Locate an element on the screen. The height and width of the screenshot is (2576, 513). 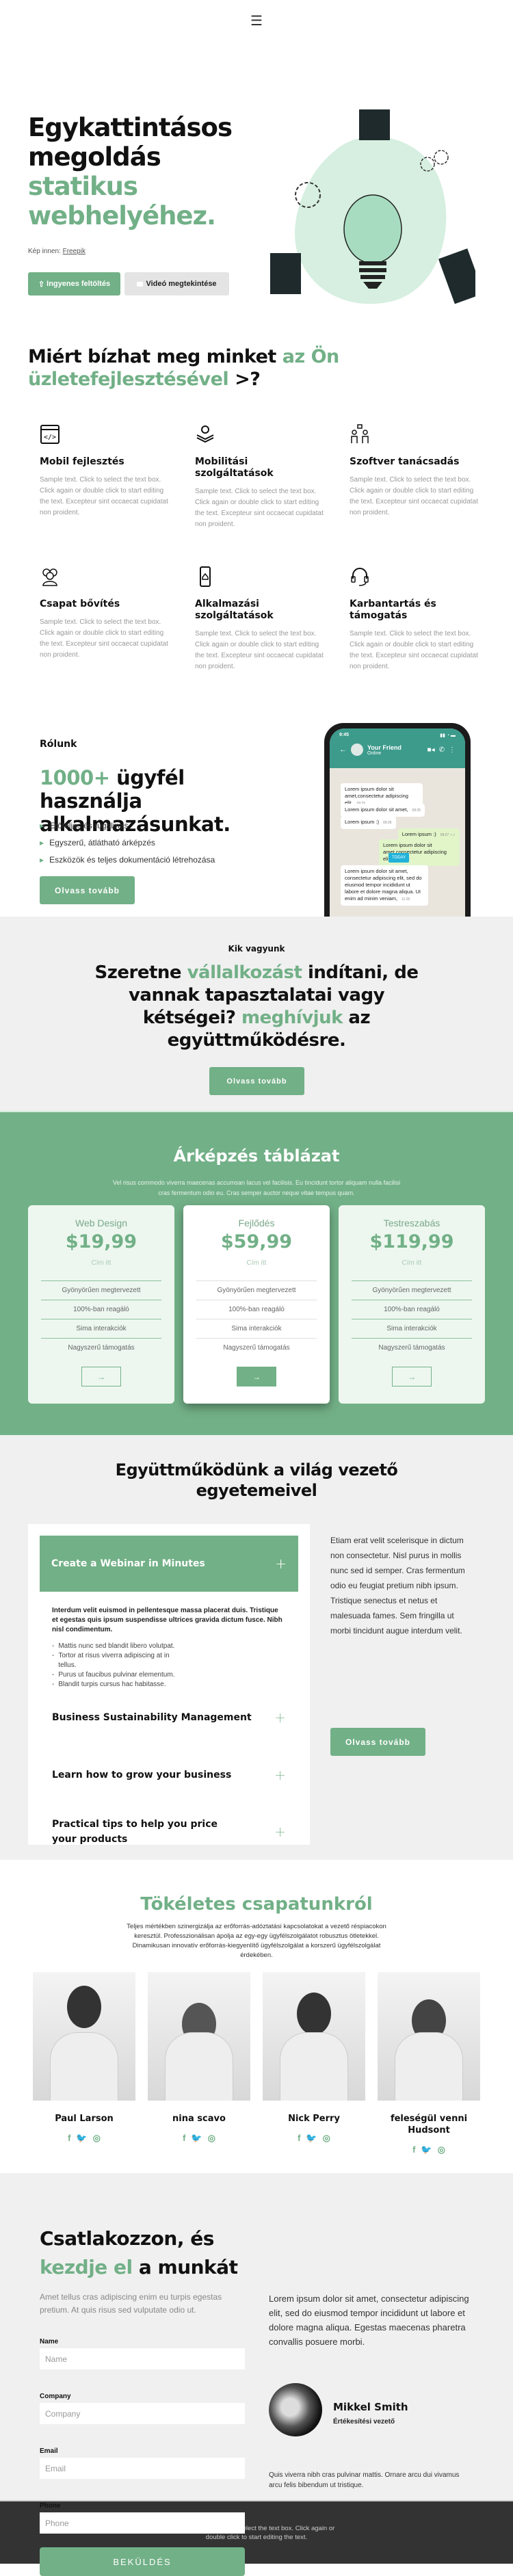
feature-title: Szoftver tanácsadás is located at coordinates (405, 461).